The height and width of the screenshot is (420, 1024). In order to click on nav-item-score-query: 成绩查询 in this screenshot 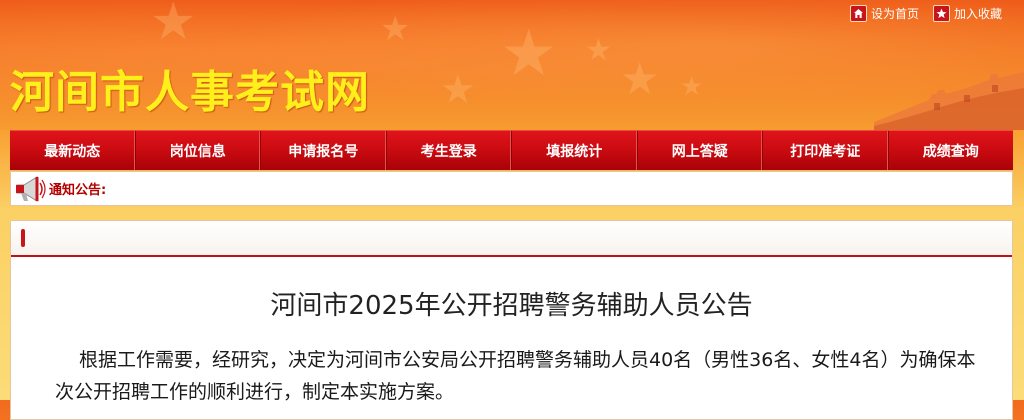, I will do `click(951, 150)`.